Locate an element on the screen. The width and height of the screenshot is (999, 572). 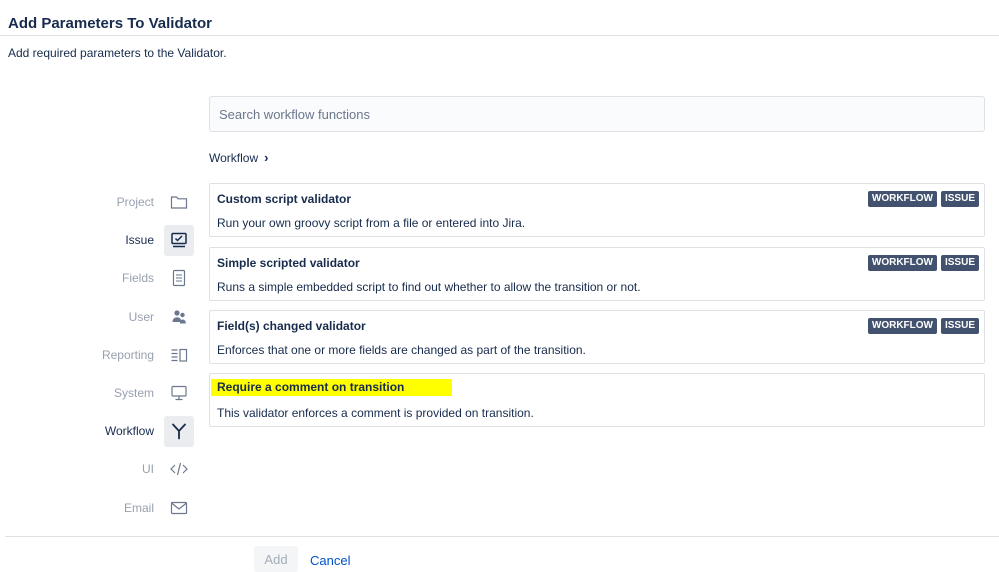
function-name: Simple scripted validator is located at coordinates (288, 263).